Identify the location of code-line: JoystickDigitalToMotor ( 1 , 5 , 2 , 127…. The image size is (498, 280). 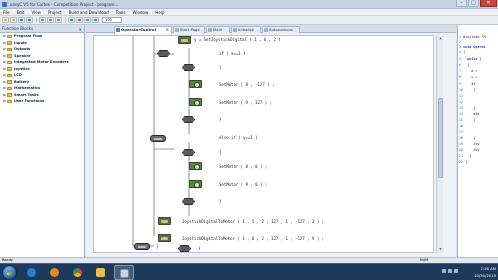
(253, 221).